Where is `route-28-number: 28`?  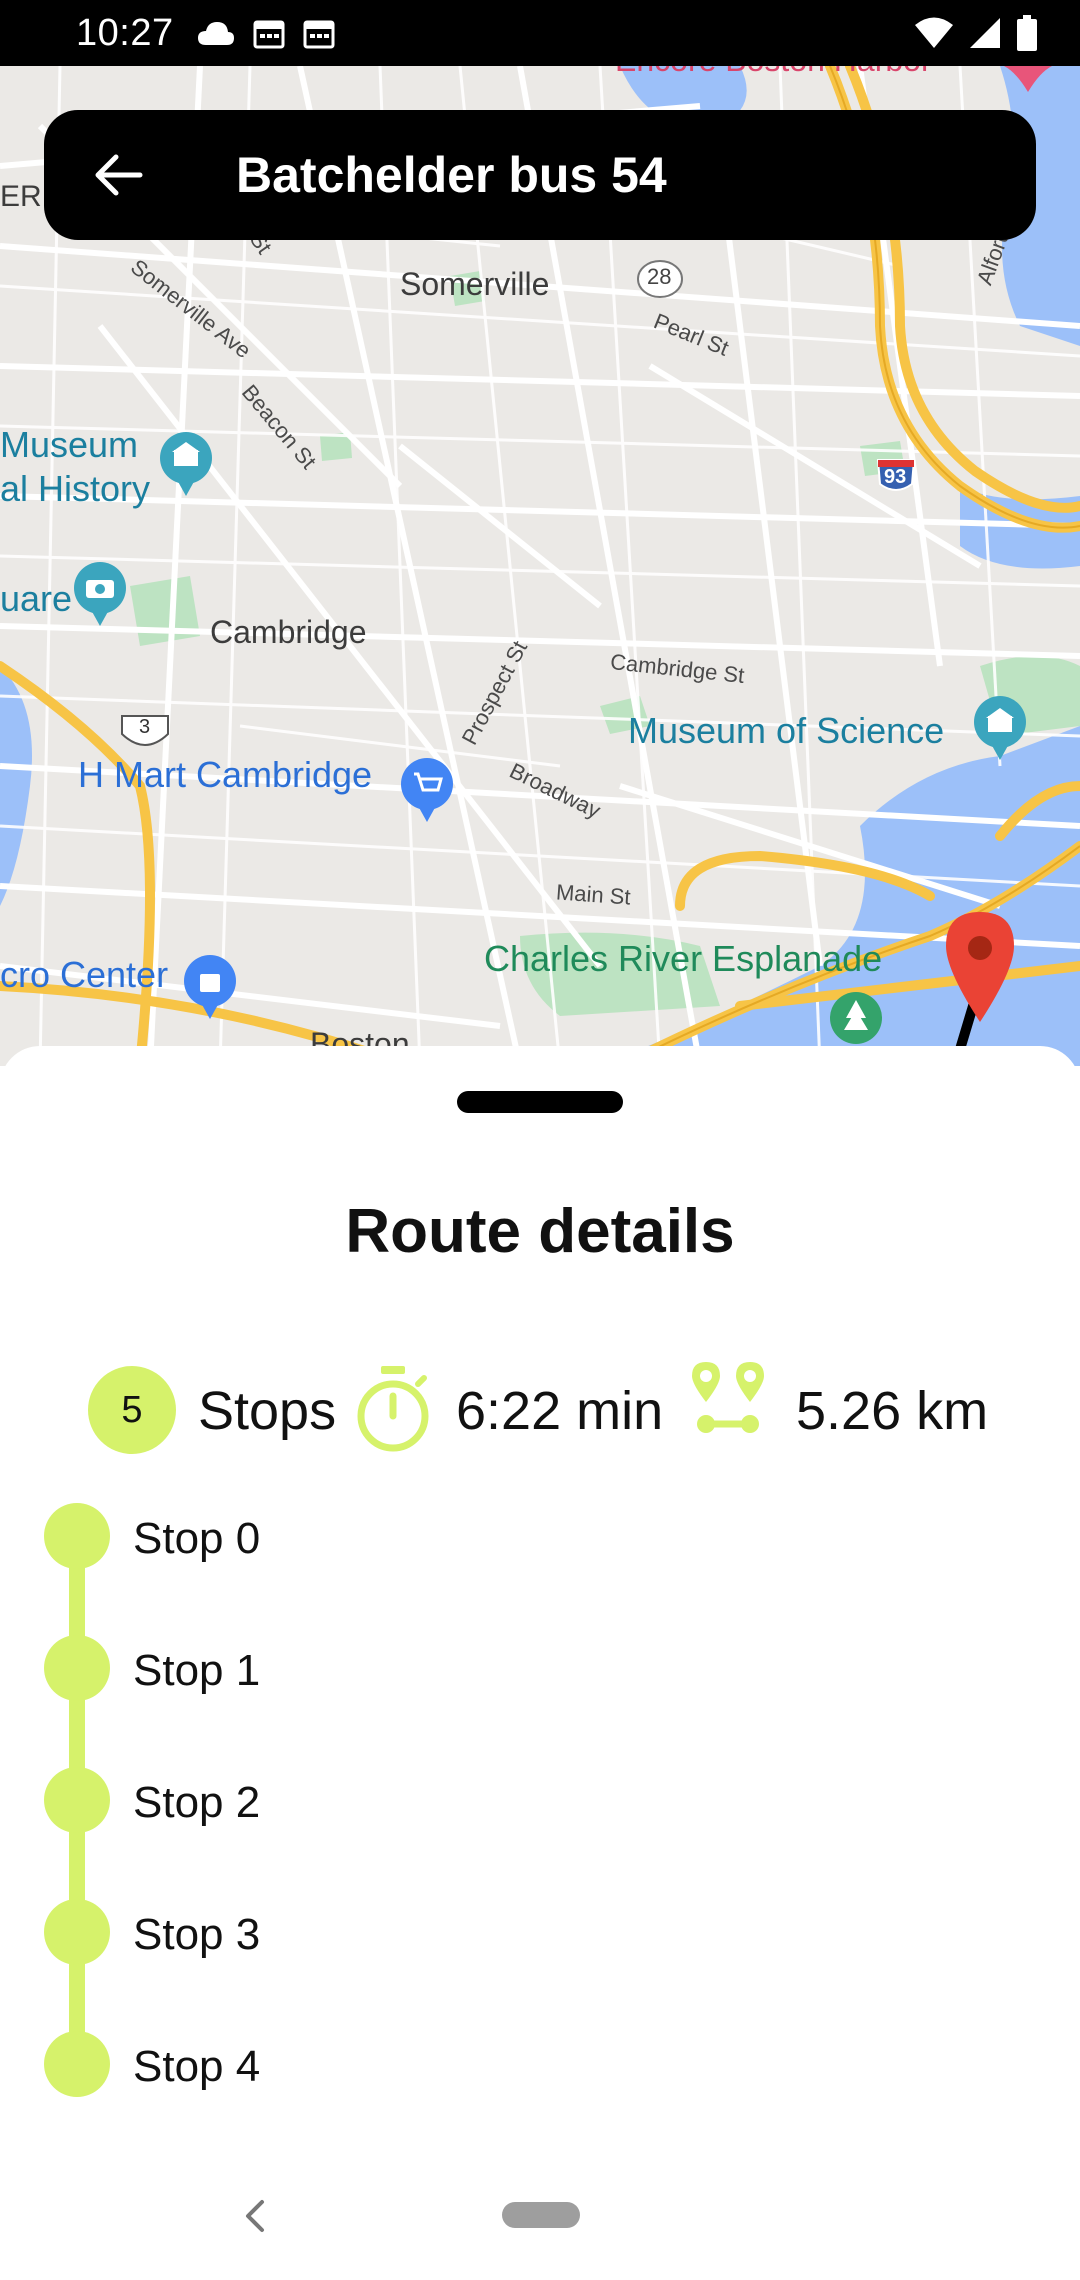
route-28-number: 28 is located at coordinates (659, 276).